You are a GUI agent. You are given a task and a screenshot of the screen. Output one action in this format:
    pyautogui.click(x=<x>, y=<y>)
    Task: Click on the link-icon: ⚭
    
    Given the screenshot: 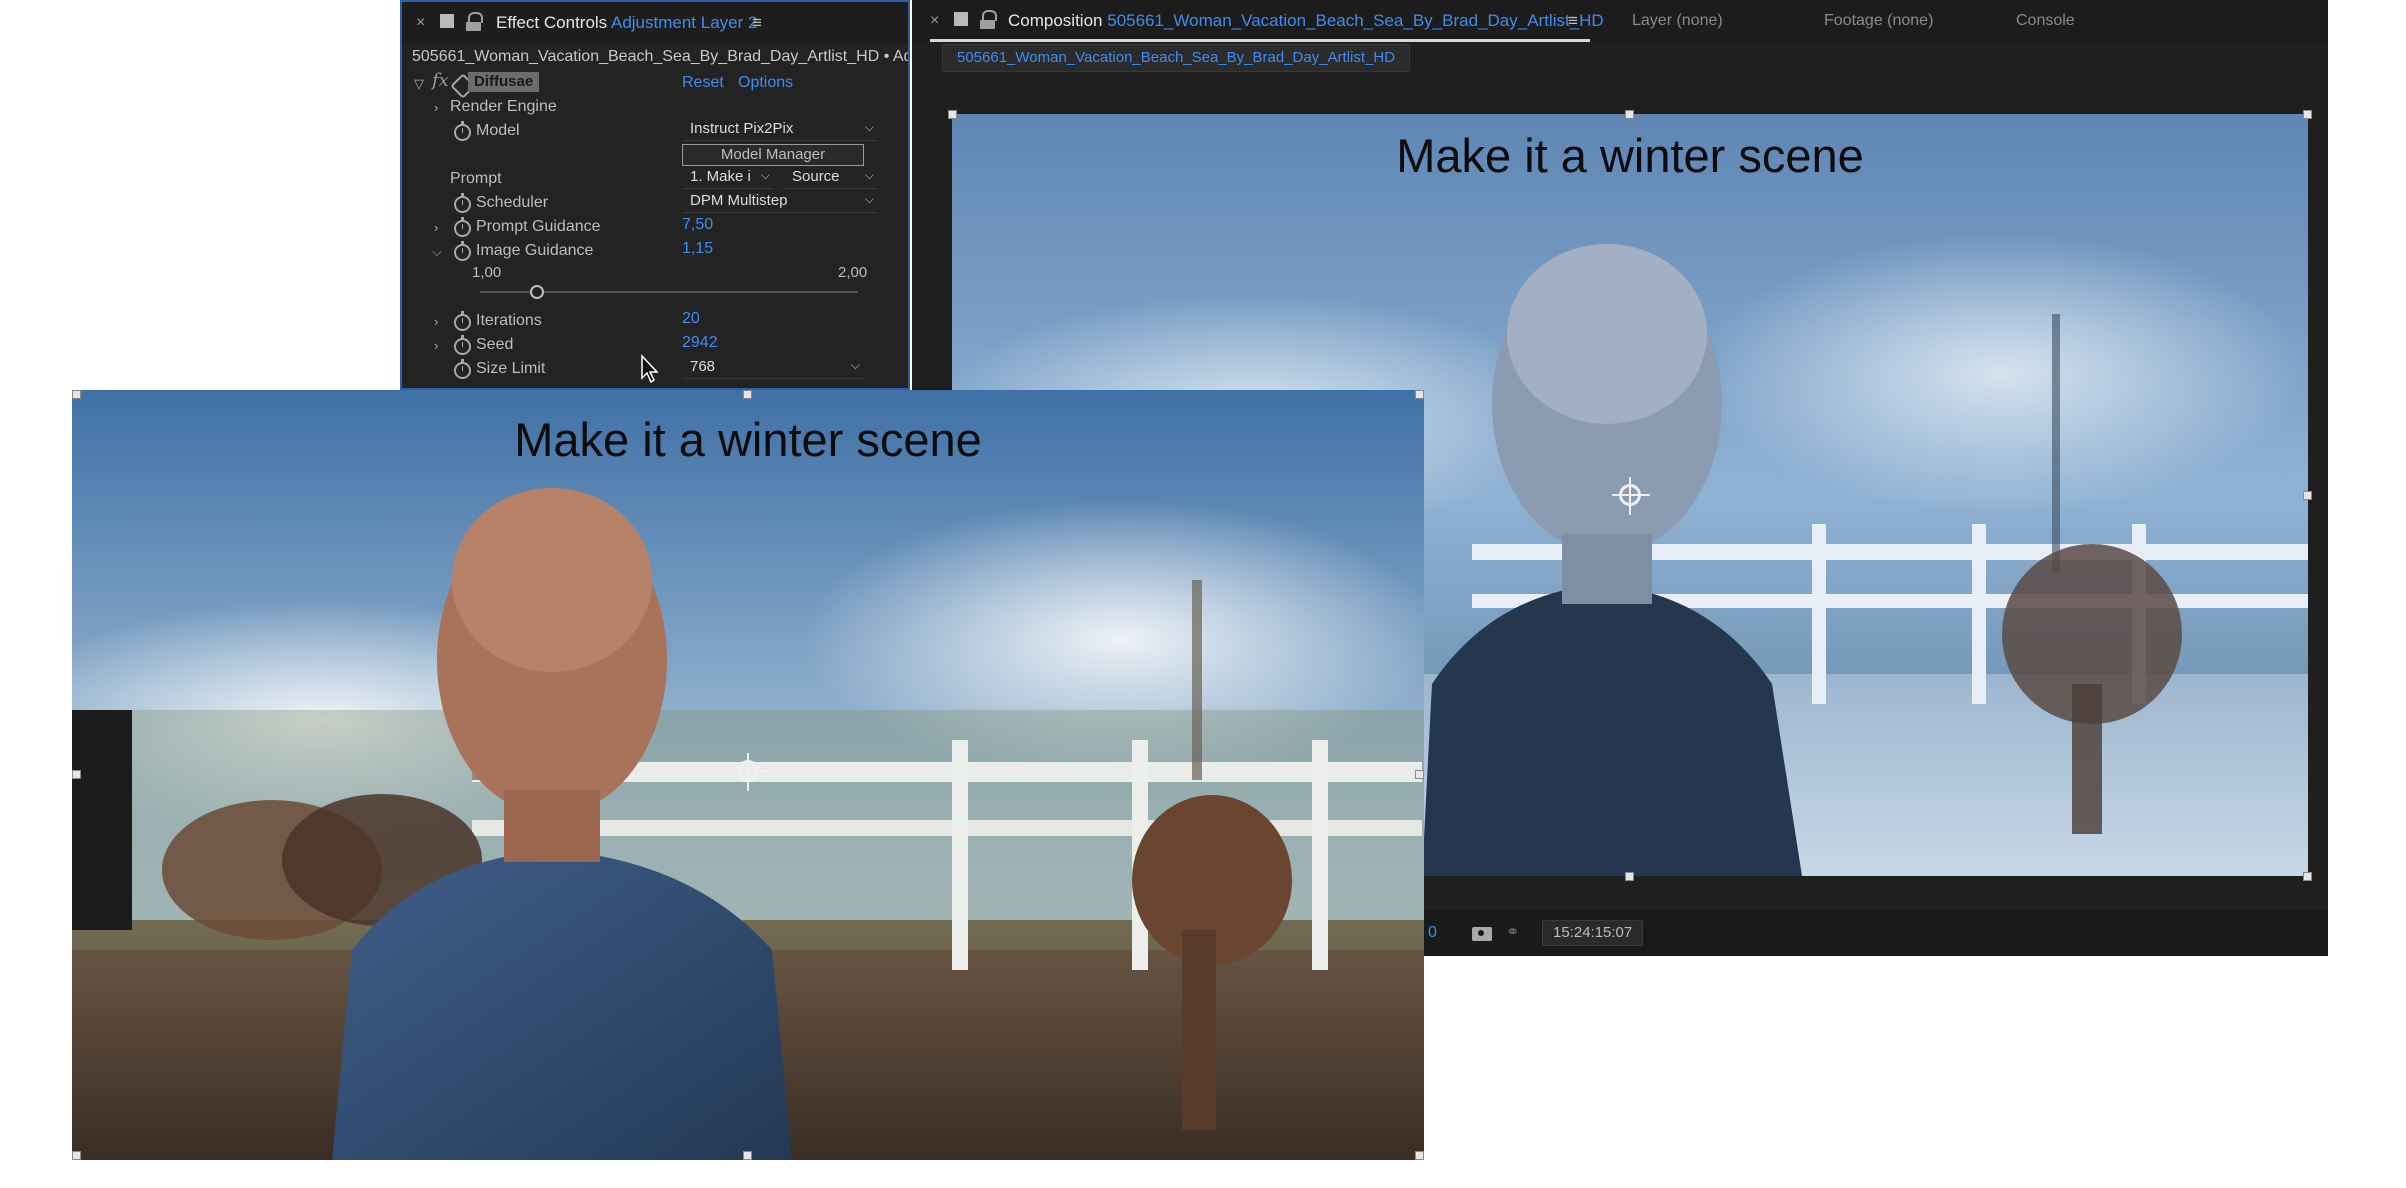 What is the action you would take?
    pyautogui.click(x=1512, y=932)
    